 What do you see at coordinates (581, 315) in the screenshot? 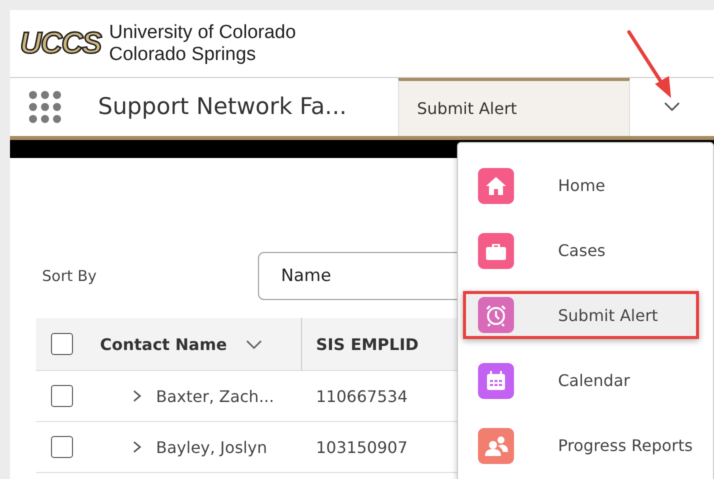
I see `menu-item: Submit Alert` at bounding box center [581, 315].